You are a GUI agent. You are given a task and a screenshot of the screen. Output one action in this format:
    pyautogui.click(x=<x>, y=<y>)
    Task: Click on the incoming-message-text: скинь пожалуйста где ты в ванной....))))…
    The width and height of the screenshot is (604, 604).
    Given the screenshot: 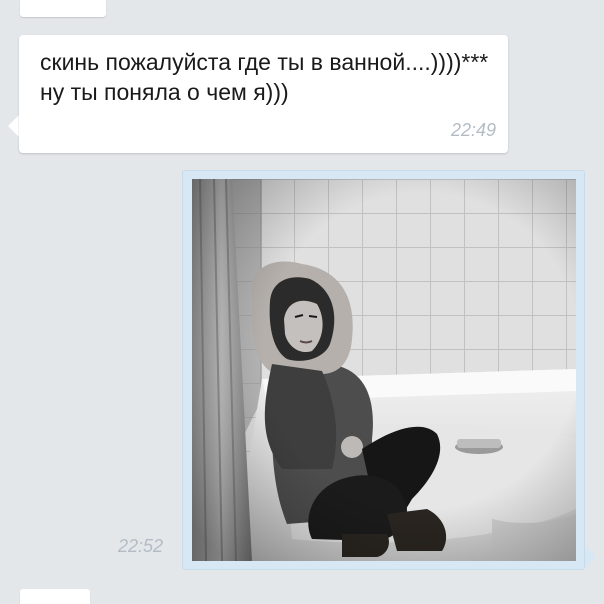 What is the action you would take?
    pyautogui.click(x=264, y=77)
    